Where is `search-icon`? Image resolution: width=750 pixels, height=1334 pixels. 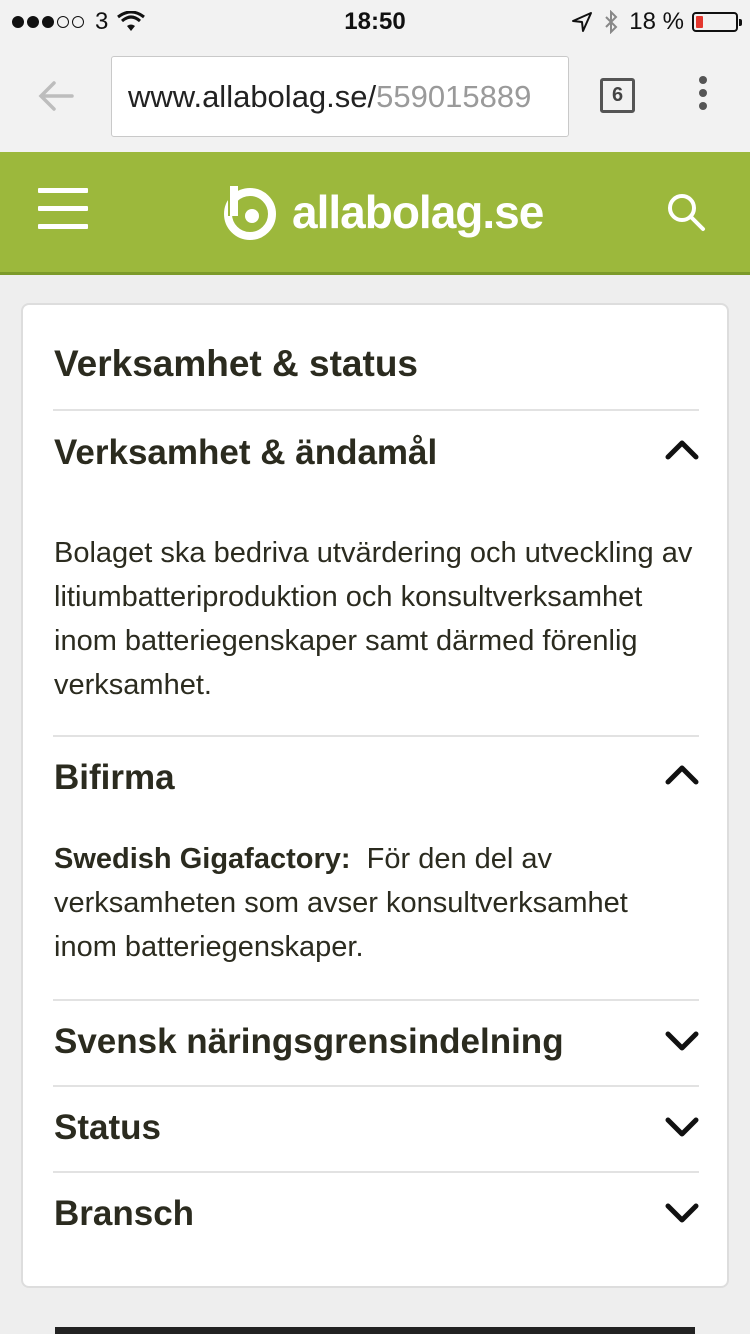
search-icon is located at coordinates (686, 212).